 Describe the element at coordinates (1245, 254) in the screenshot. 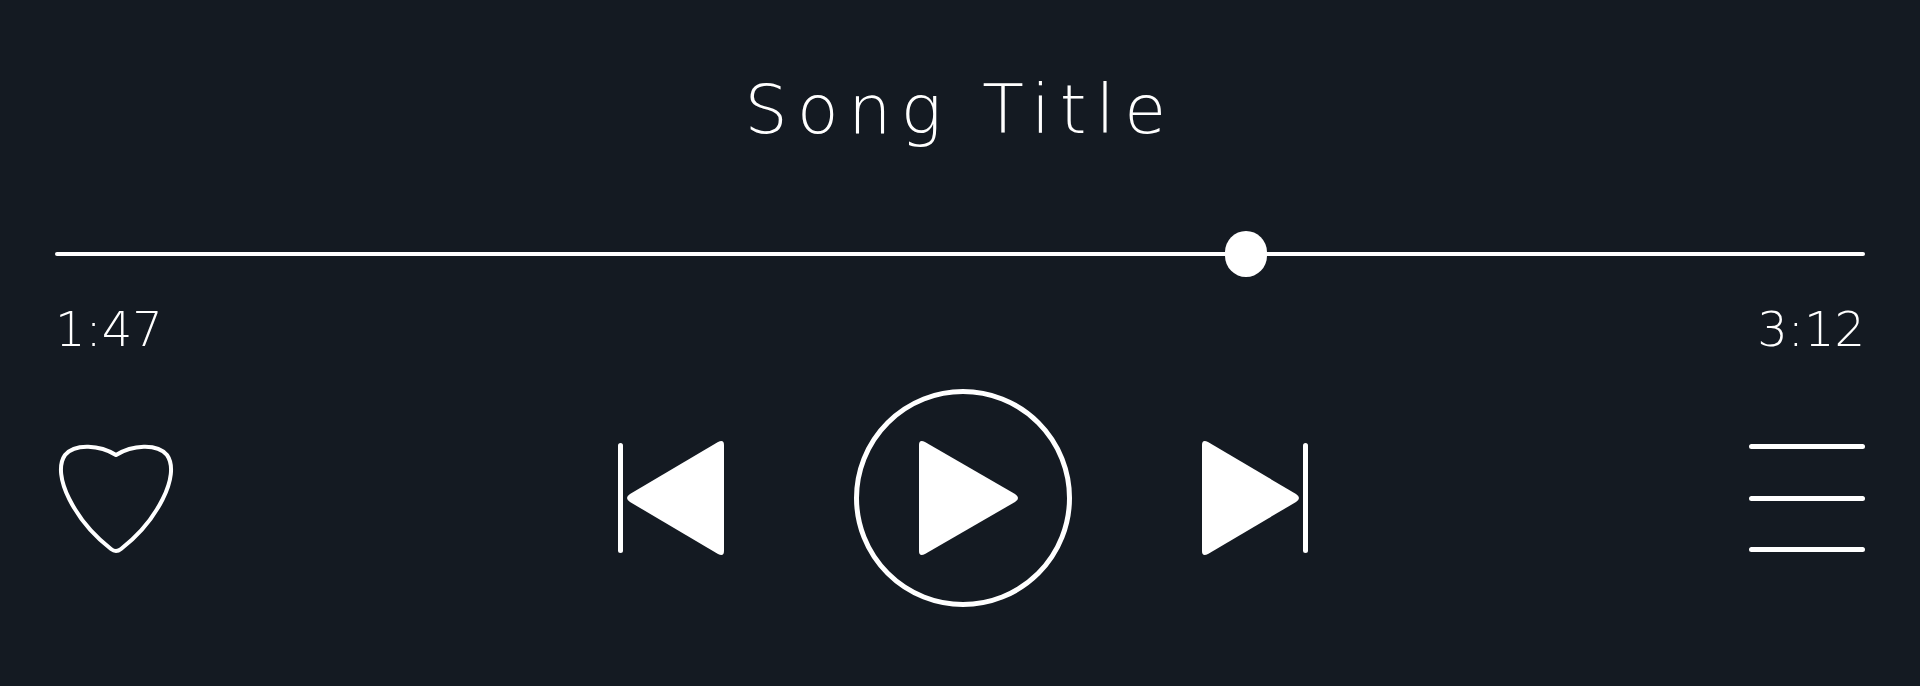

I see `progress-thumb` at that location.